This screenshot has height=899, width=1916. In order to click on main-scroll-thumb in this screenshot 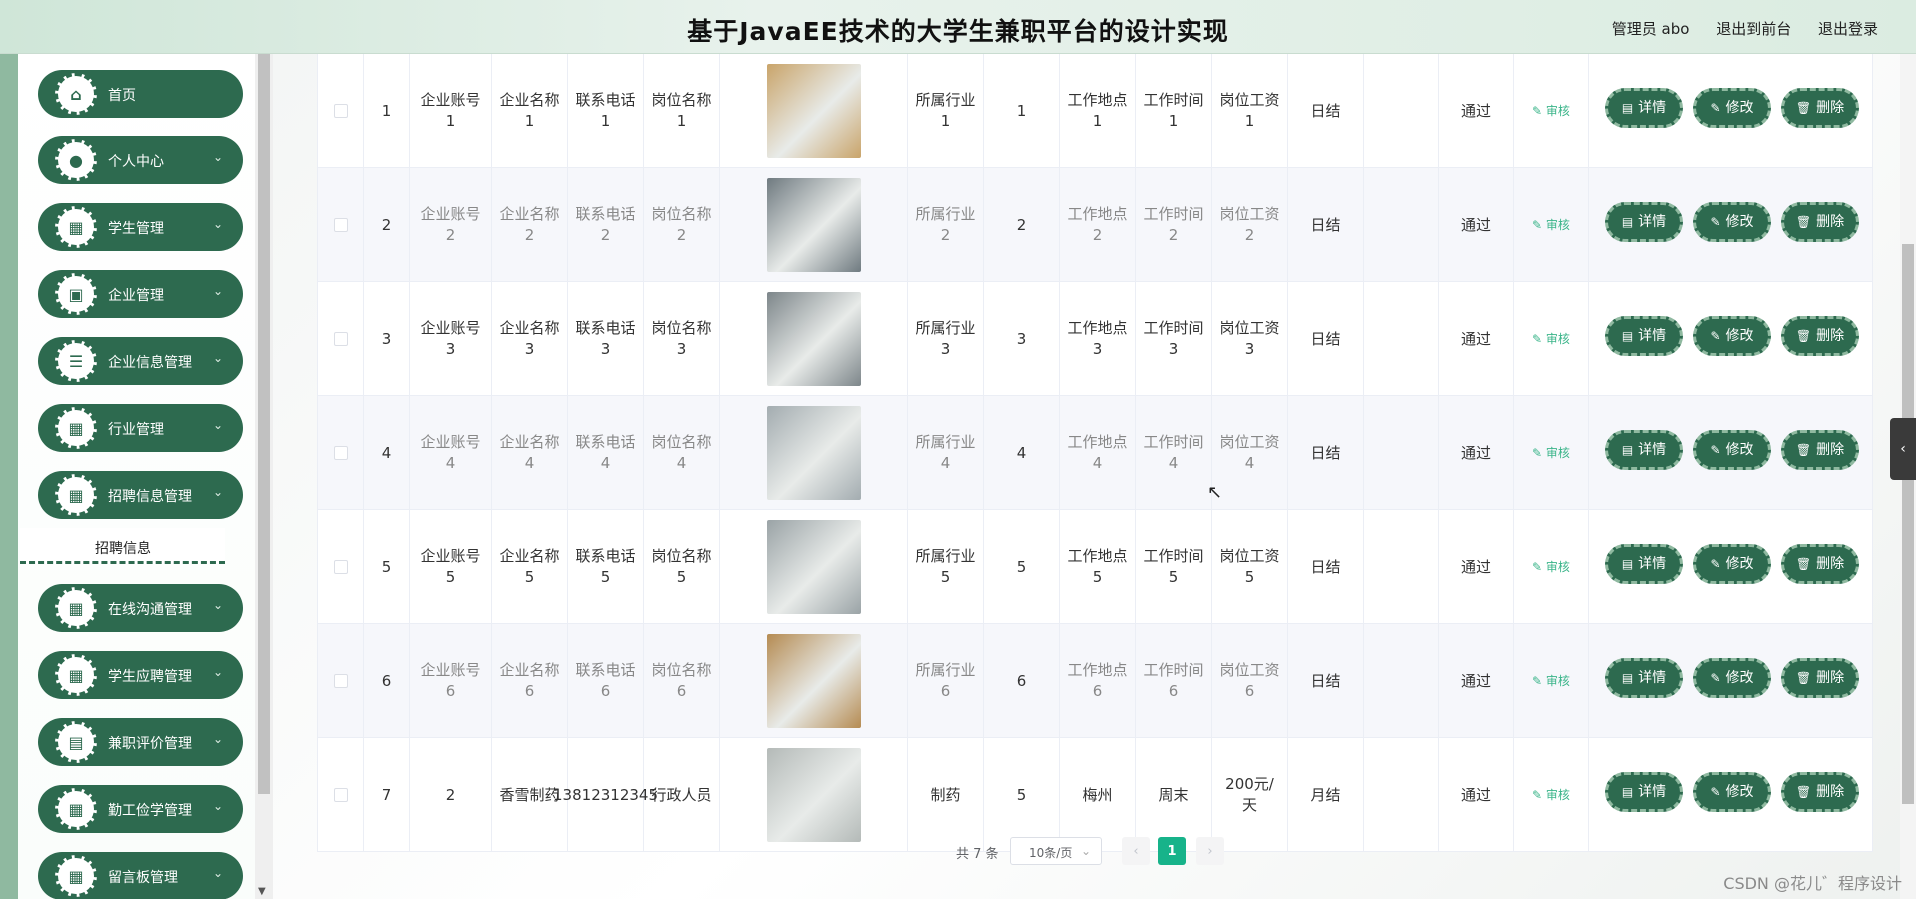, I will do `click(1908, 524)`.